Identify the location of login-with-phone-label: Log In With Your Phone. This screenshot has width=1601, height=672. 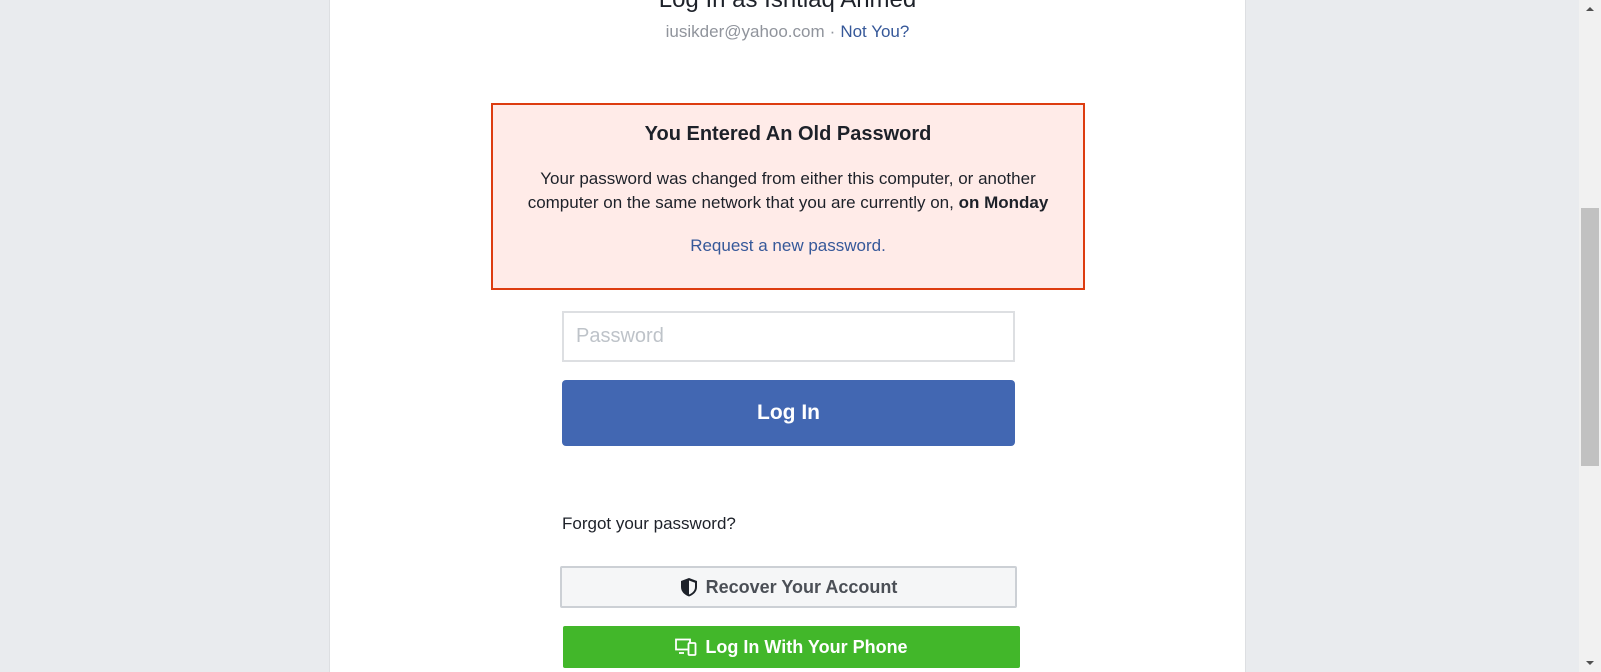
(806, 646).